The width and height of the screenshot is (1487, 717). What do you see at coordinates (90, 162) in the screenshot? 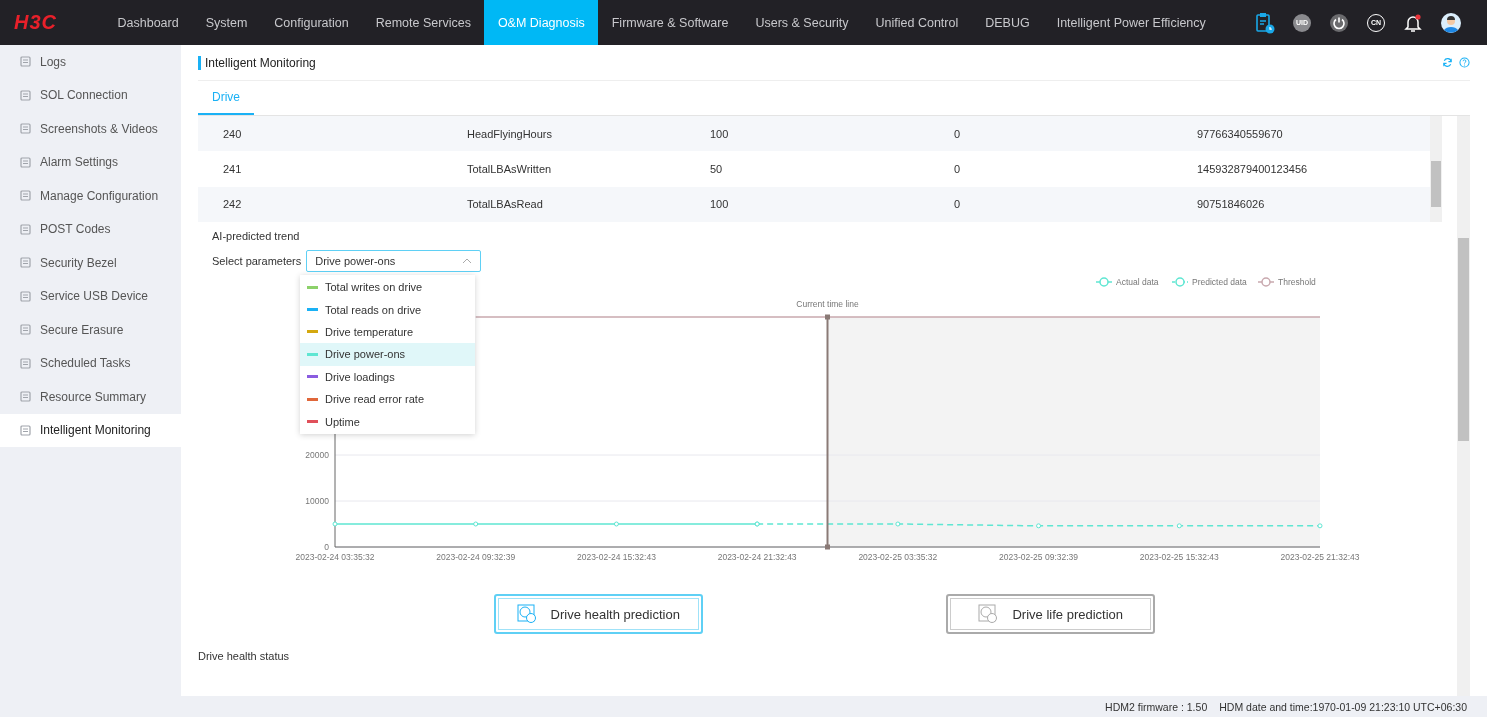
I see `sidebar-item: Alarm Settings` at bounding box center [90, 162].